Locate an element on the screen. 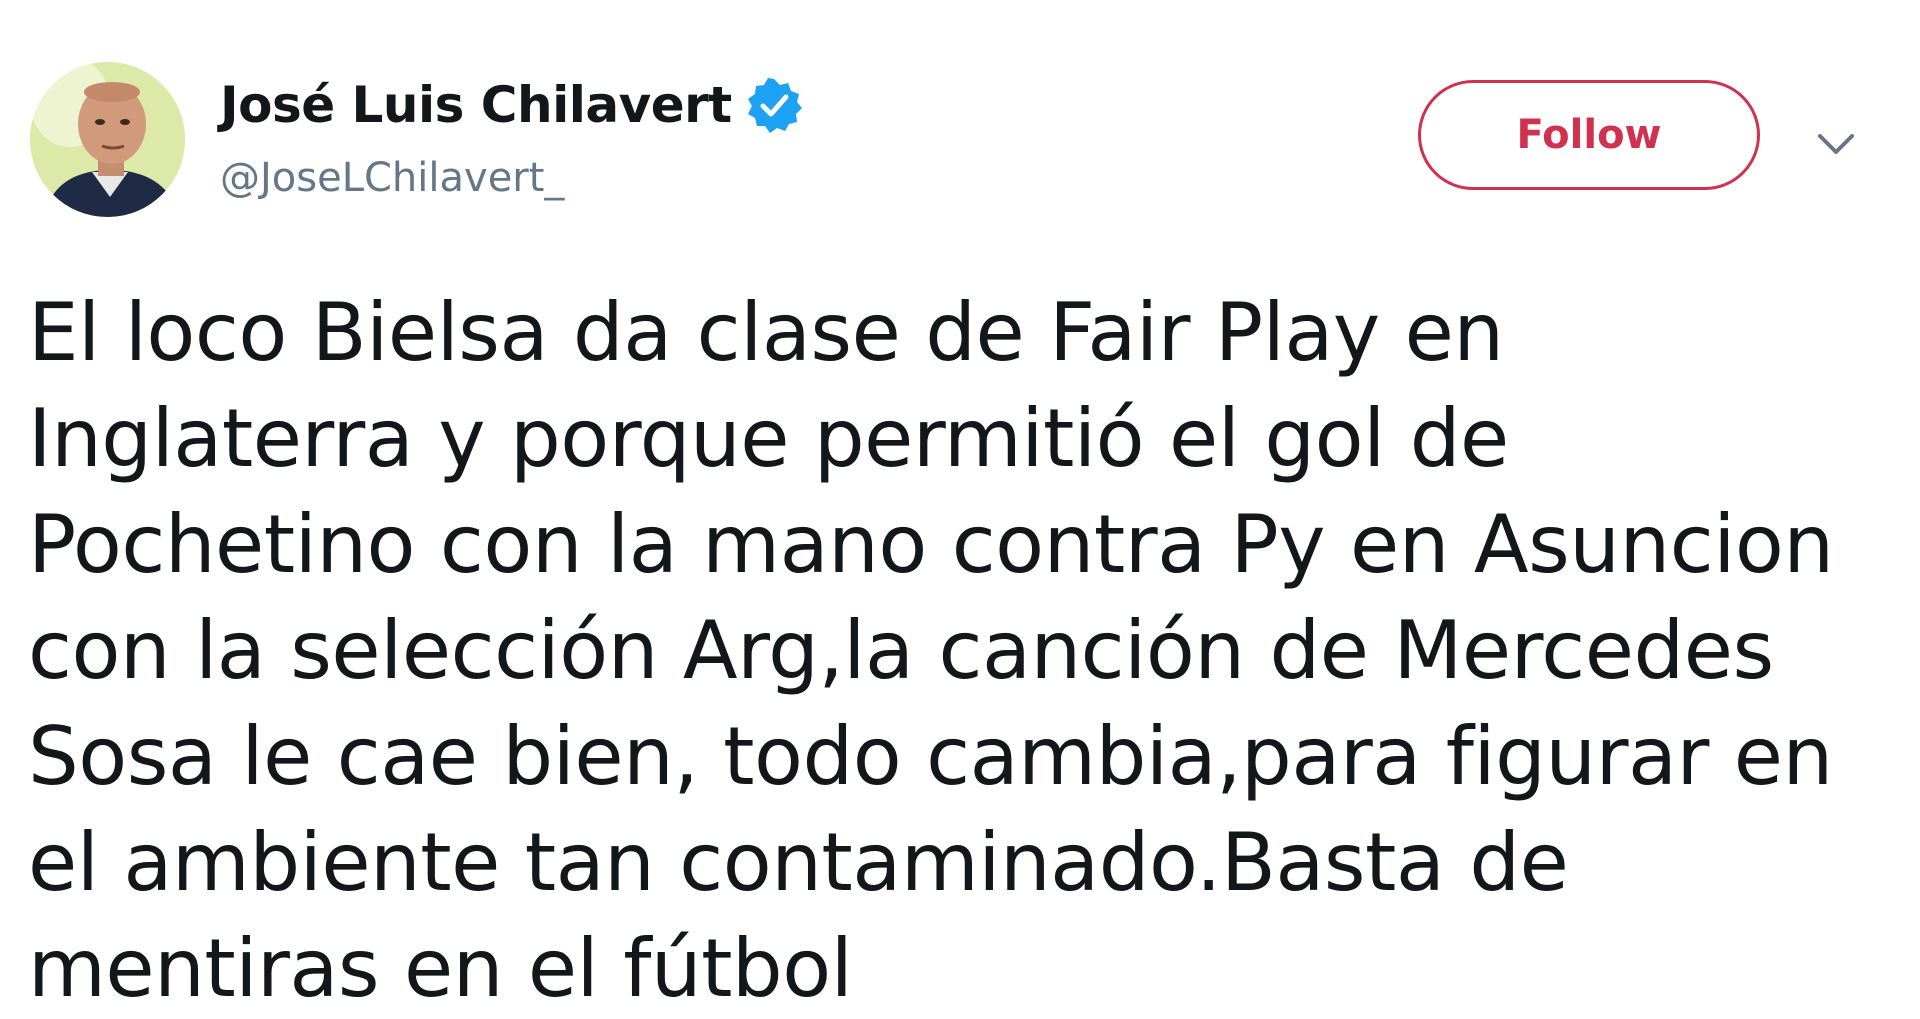 The width and height of the screenshot is (1920, 1019). tweet-text-line: el ambiente tan contaminado.Basta de is located at coordinates (798, 862).